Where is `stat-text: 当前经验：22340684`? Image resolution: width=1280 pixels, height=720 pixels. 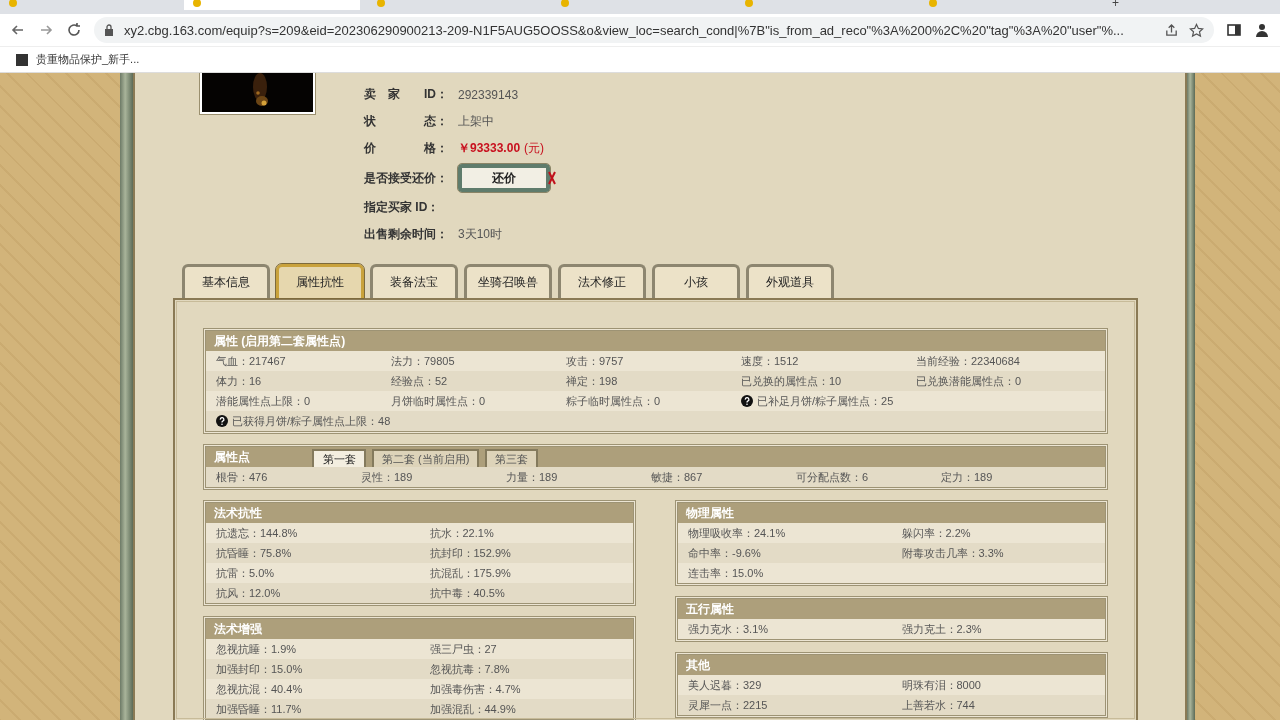 stat-text: 当前经验：22340684 is located at coordinates (968, 361).